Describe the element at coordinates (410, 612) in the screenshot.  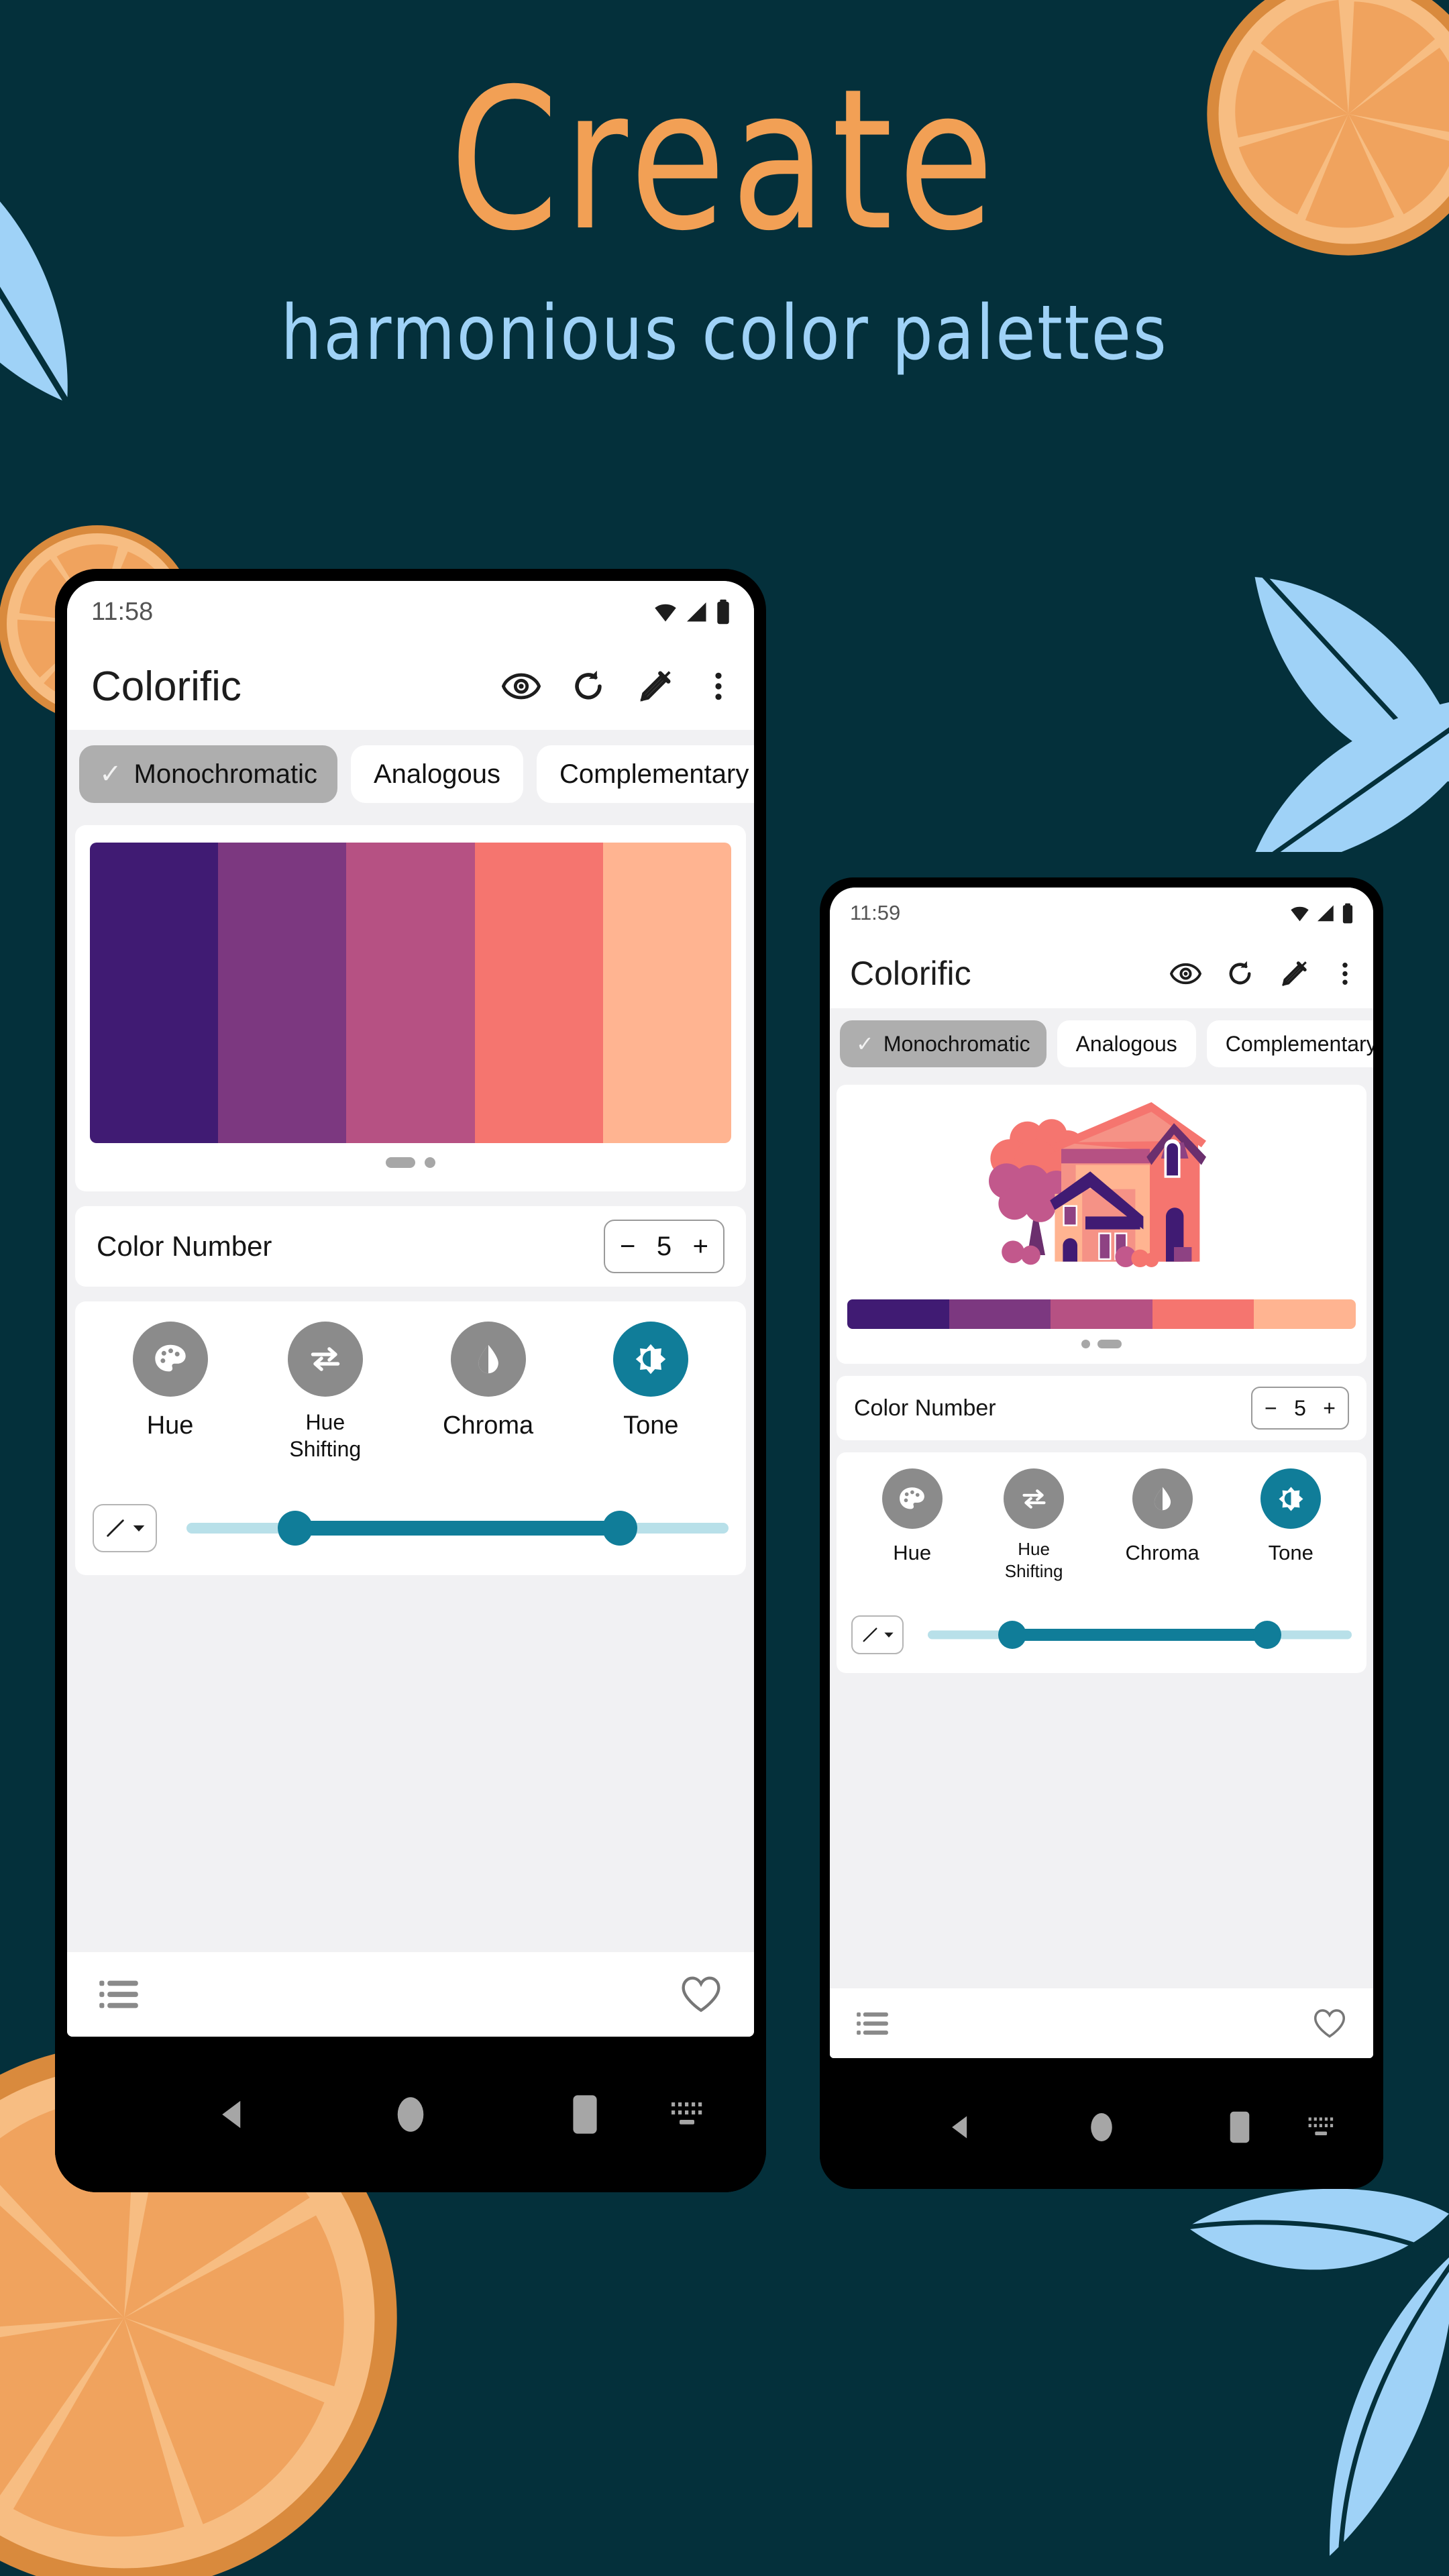
I see `phone1-status-bar: 11:58` at that location.